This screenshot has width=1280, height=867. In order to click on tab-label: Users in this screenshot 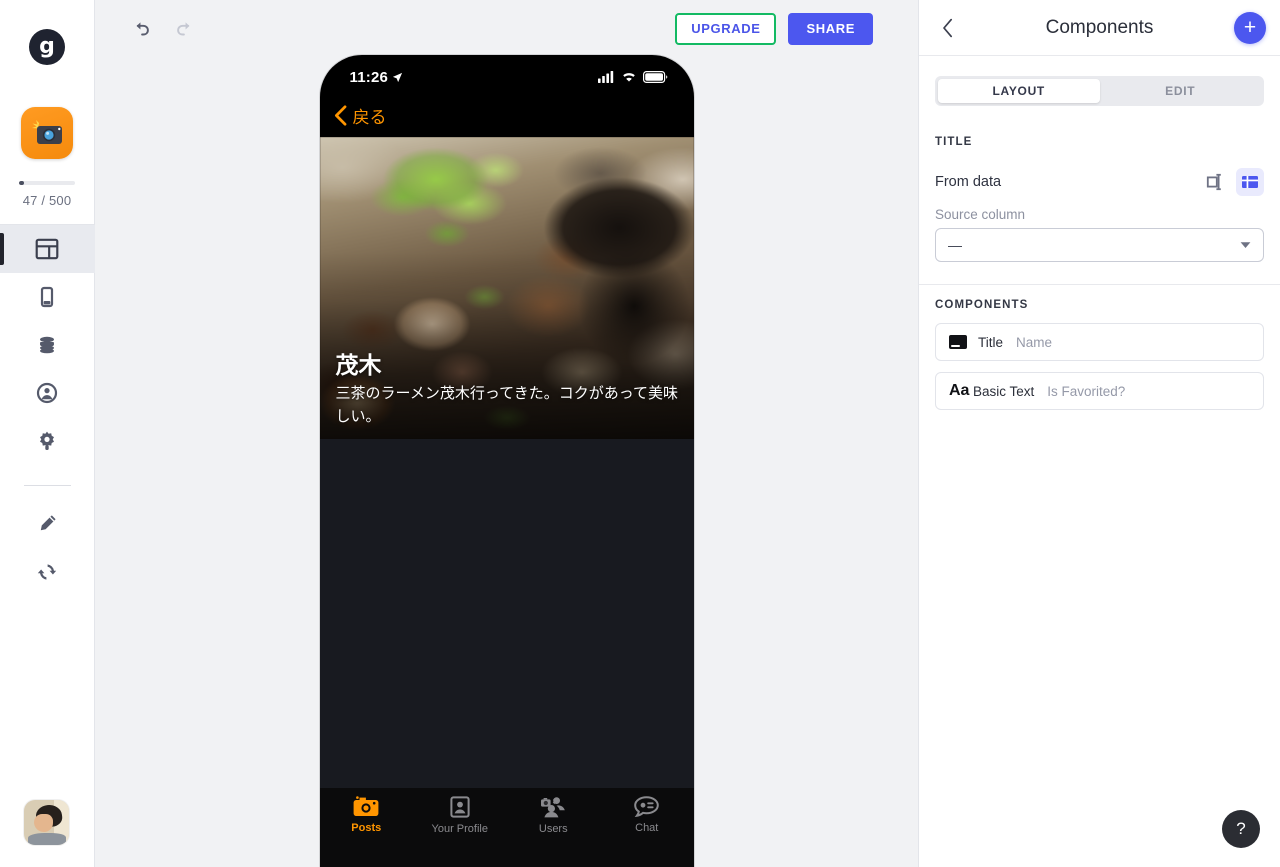, I will do `click(553, 829)`.